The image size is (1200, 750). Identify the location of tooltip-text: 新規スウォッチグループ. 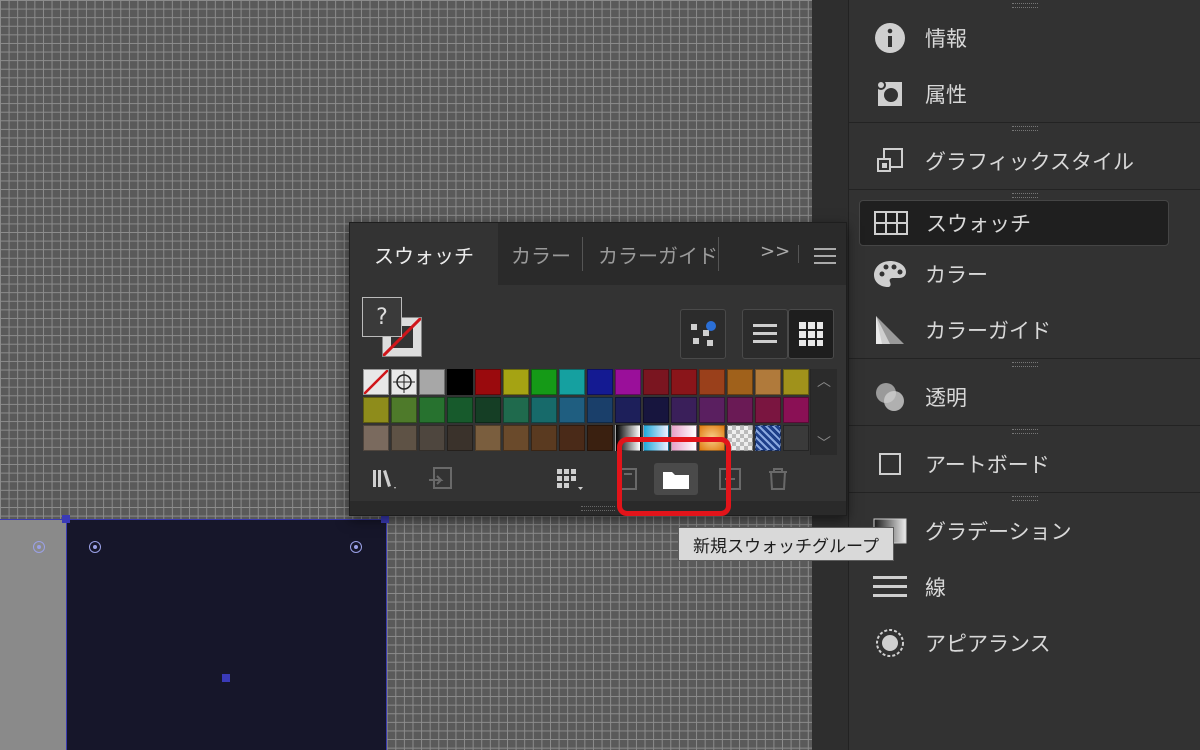
(786, 546).